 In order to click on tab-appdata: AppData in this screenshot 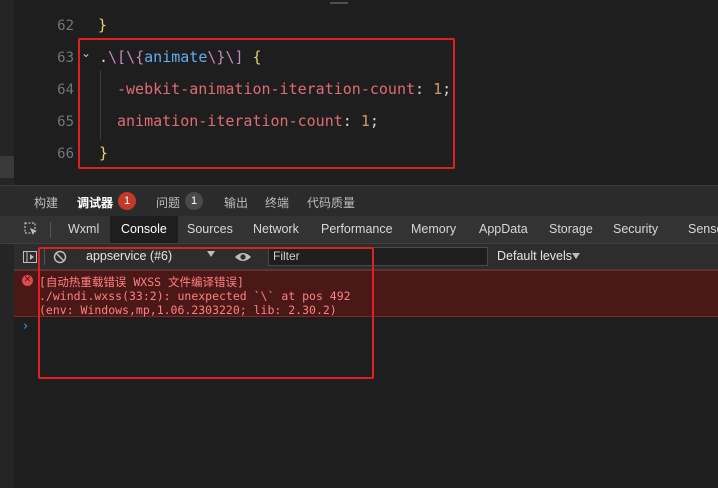, I will do `click(503, 229)`.